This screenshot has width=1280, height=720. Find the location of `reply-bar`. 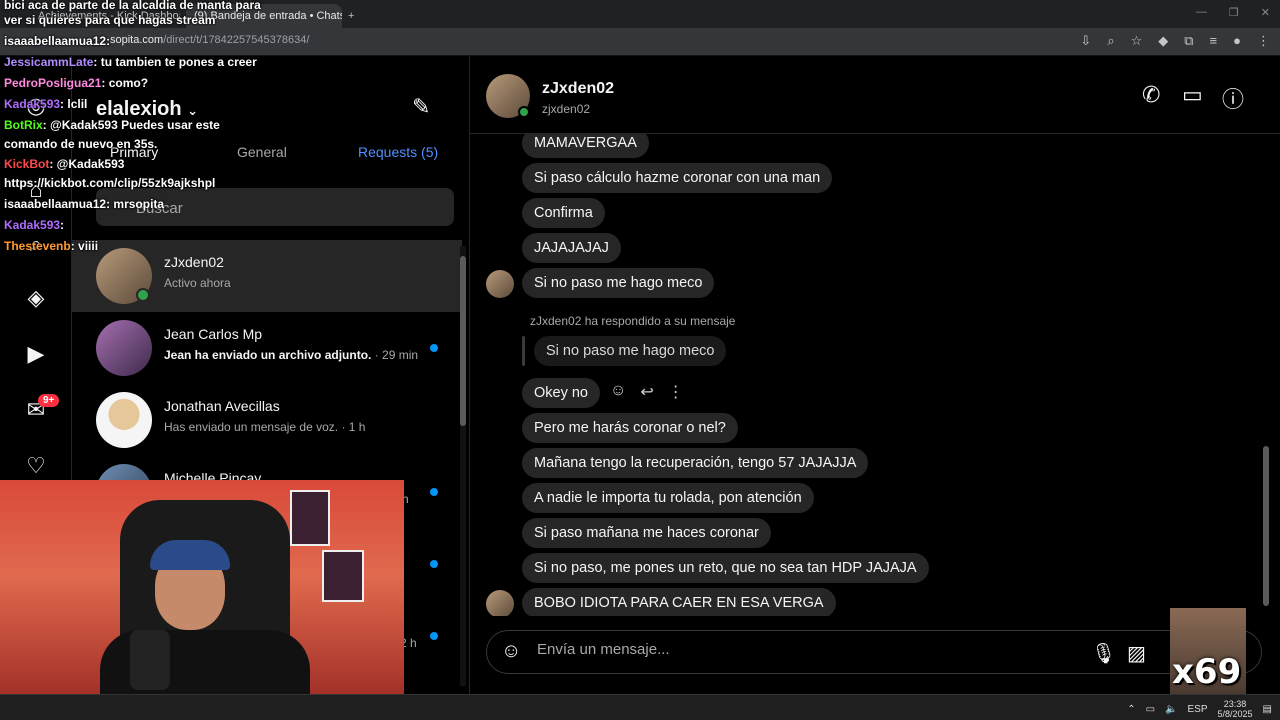

reply-bar is located at coordinates (523, 351).